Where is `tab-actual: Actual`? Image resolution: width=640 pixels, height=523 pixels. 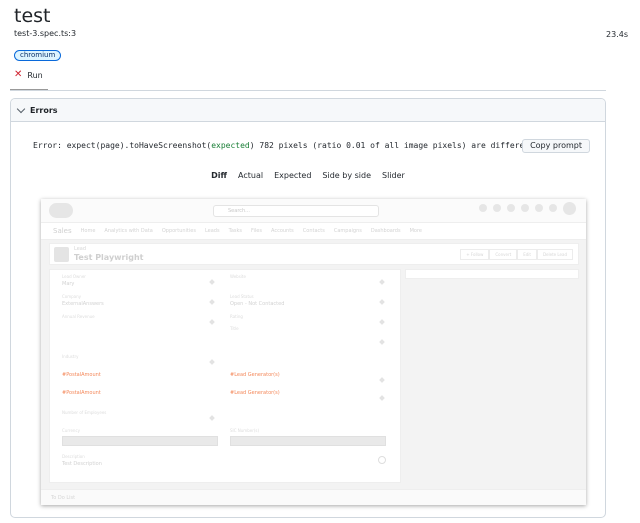
tab-actual: Actual is located at coordinates (250, 175).